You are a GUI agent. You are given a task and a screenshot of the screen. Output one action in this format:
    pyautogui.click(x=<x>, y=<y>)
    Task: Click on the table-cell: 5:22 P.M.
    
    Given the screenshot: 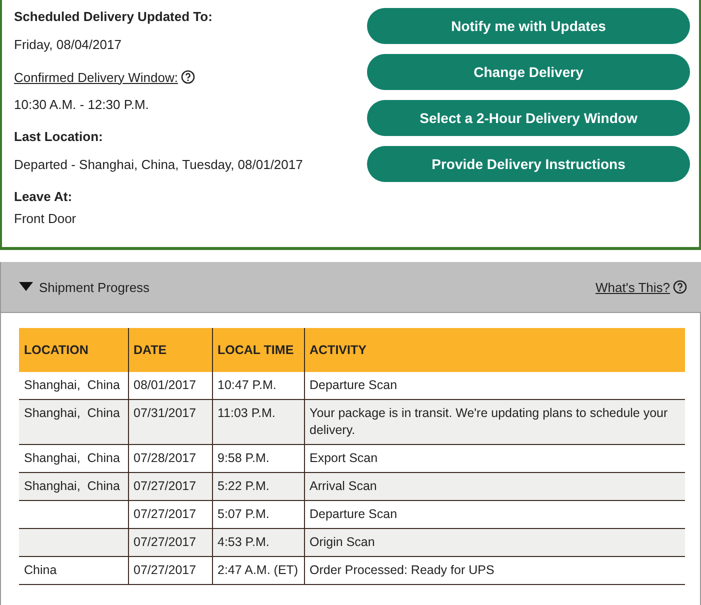 What is the action you would take?
    pyautogui.click(x=244, y=486)
    